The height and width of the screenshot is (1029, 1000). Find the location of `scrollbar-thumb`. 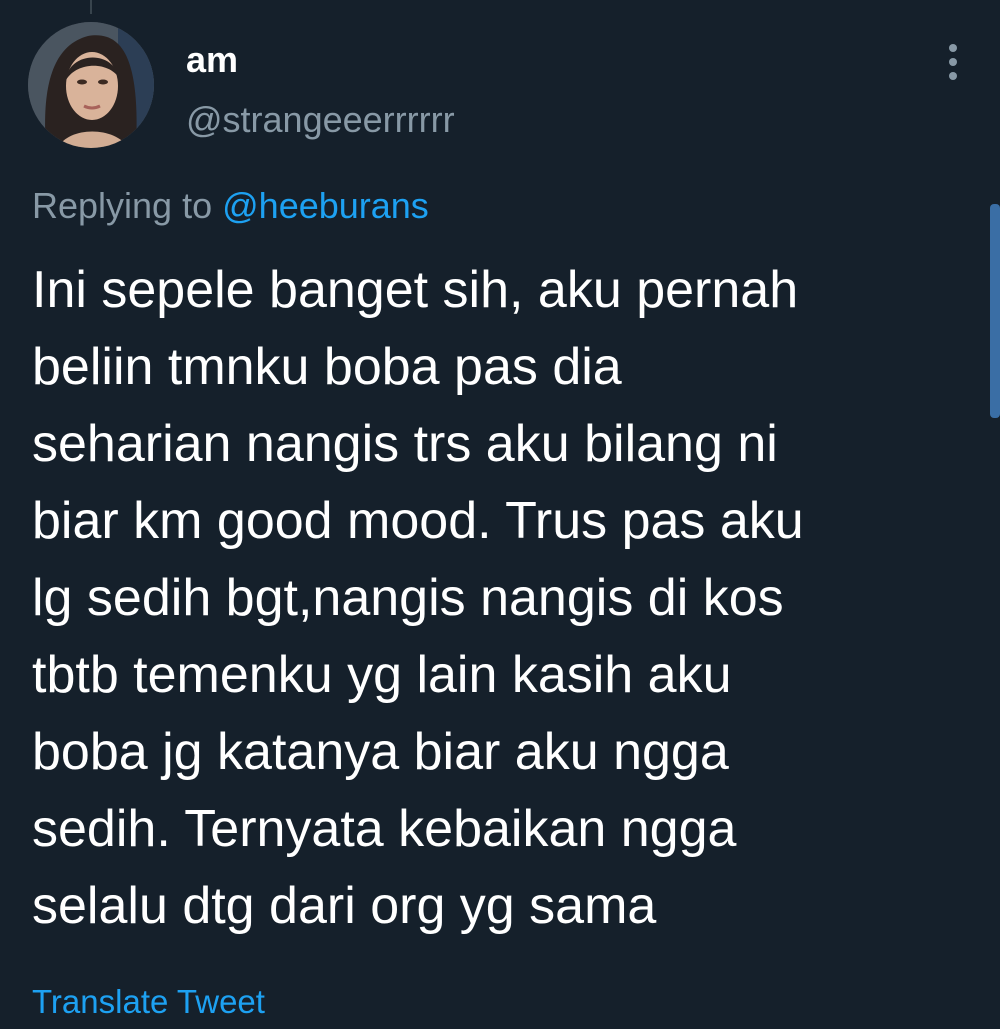

scrollbar-thumb is located at coordinates (995, 311).